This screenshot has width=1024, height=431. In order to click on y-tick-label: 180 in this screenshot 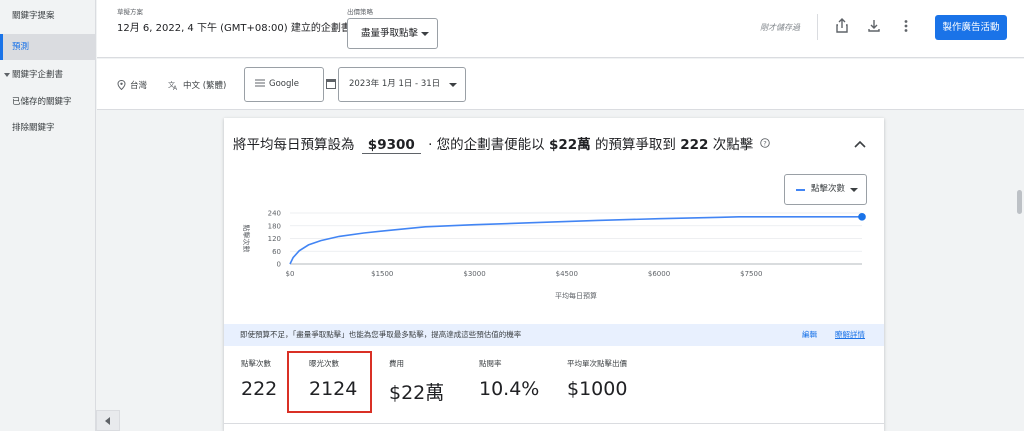, I will do `click(274, 226)`.